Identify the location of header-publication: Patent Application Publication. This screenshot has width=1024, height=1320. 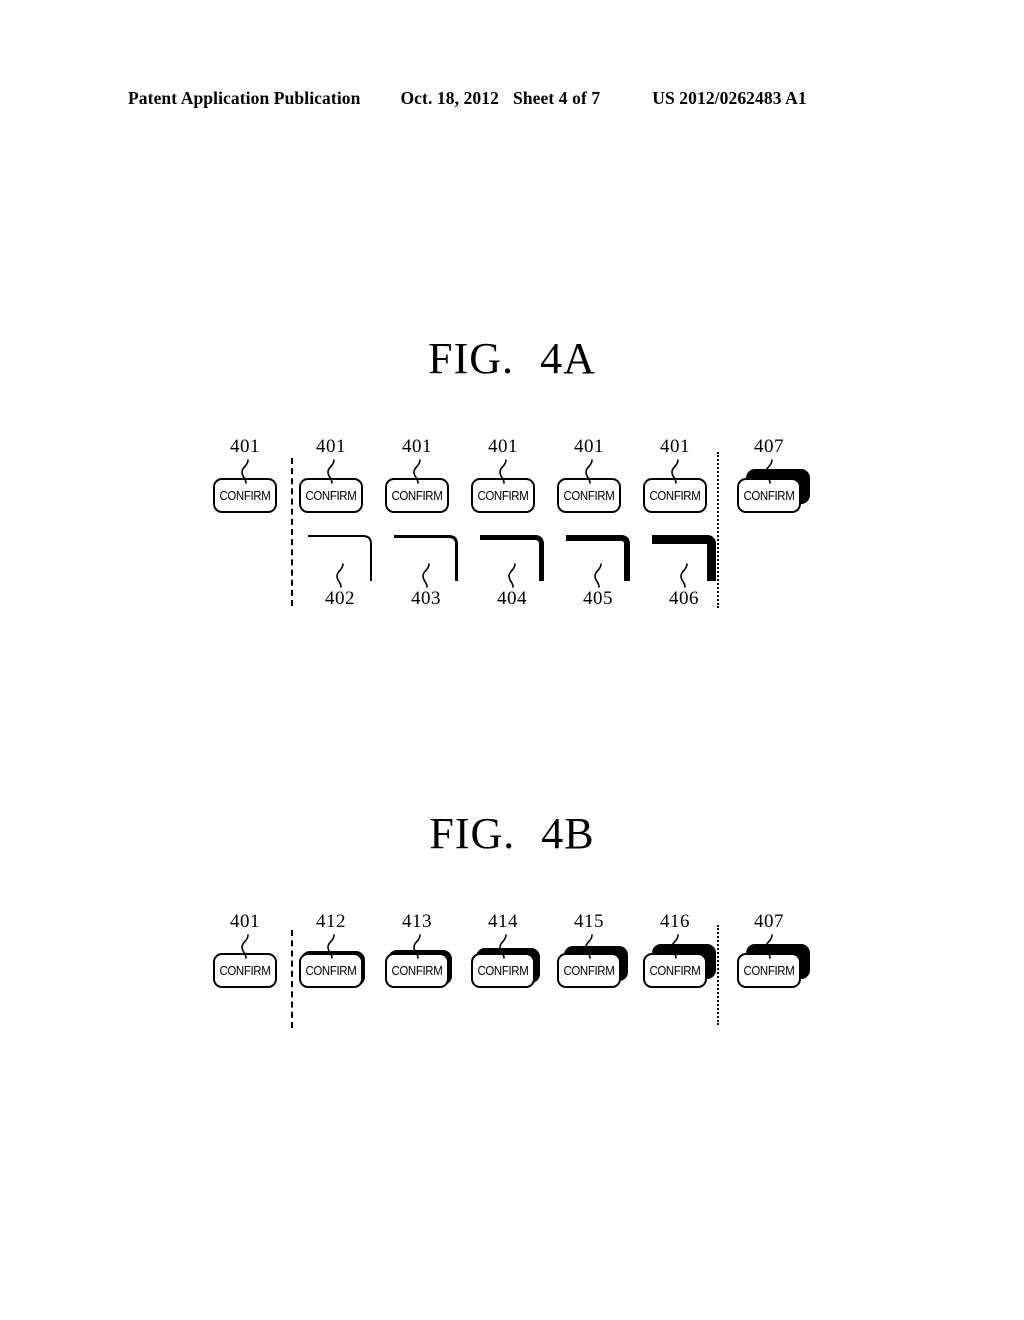
(244, 98).